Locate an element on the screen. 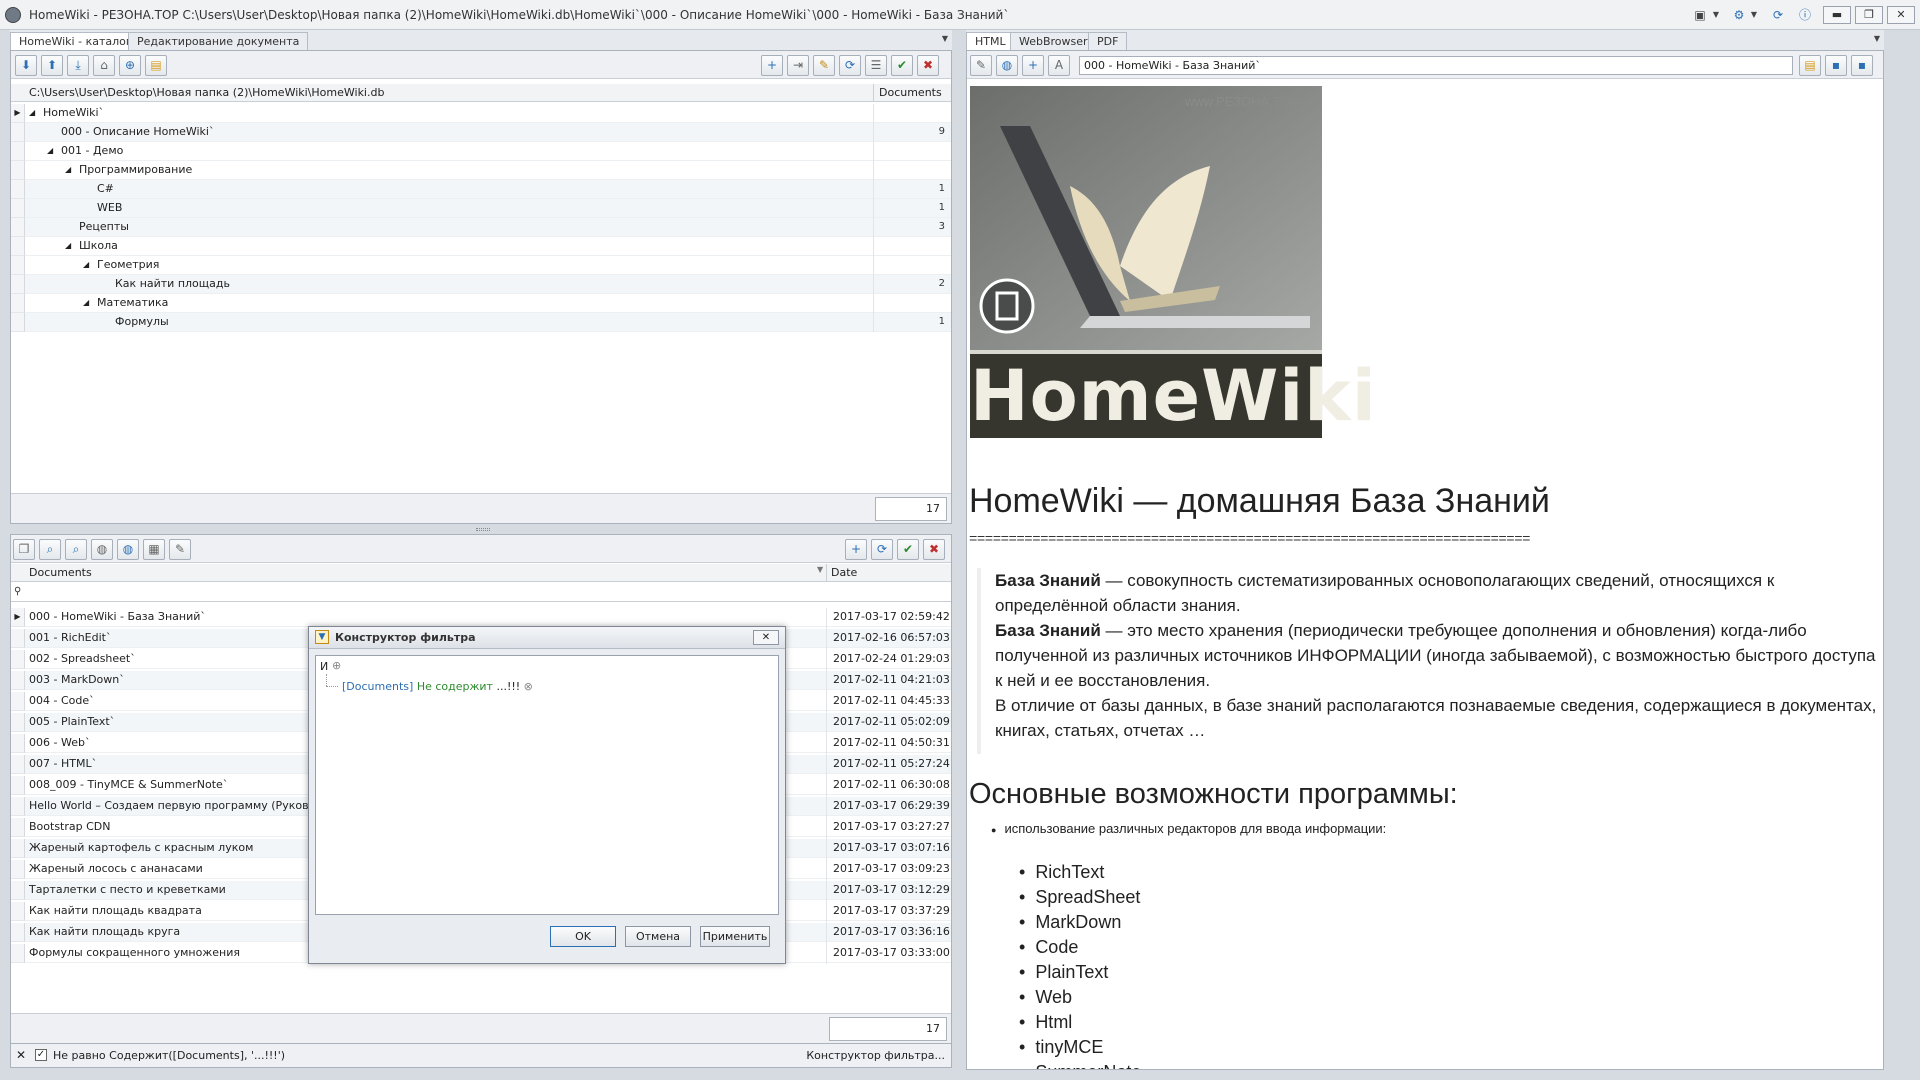 The image size is (1920, 1080). tree-node: ◢ Школа is located at coordinates (488, 246).